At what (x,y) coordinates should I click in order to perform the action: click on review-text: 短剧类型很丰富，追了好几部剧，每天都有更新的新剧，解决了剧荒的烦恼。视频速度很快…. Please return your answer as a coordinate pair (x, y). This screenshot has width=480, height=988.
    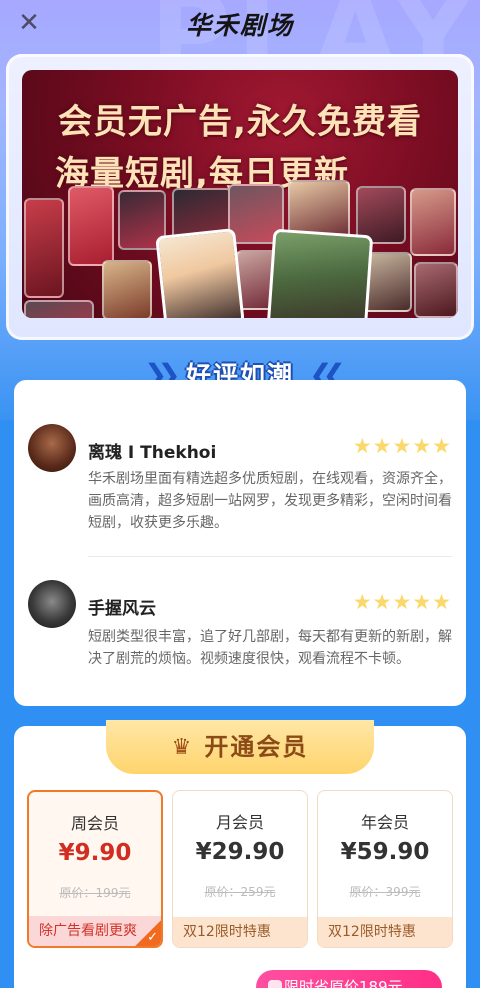
    Looking at the image, I should click on (270, 648).